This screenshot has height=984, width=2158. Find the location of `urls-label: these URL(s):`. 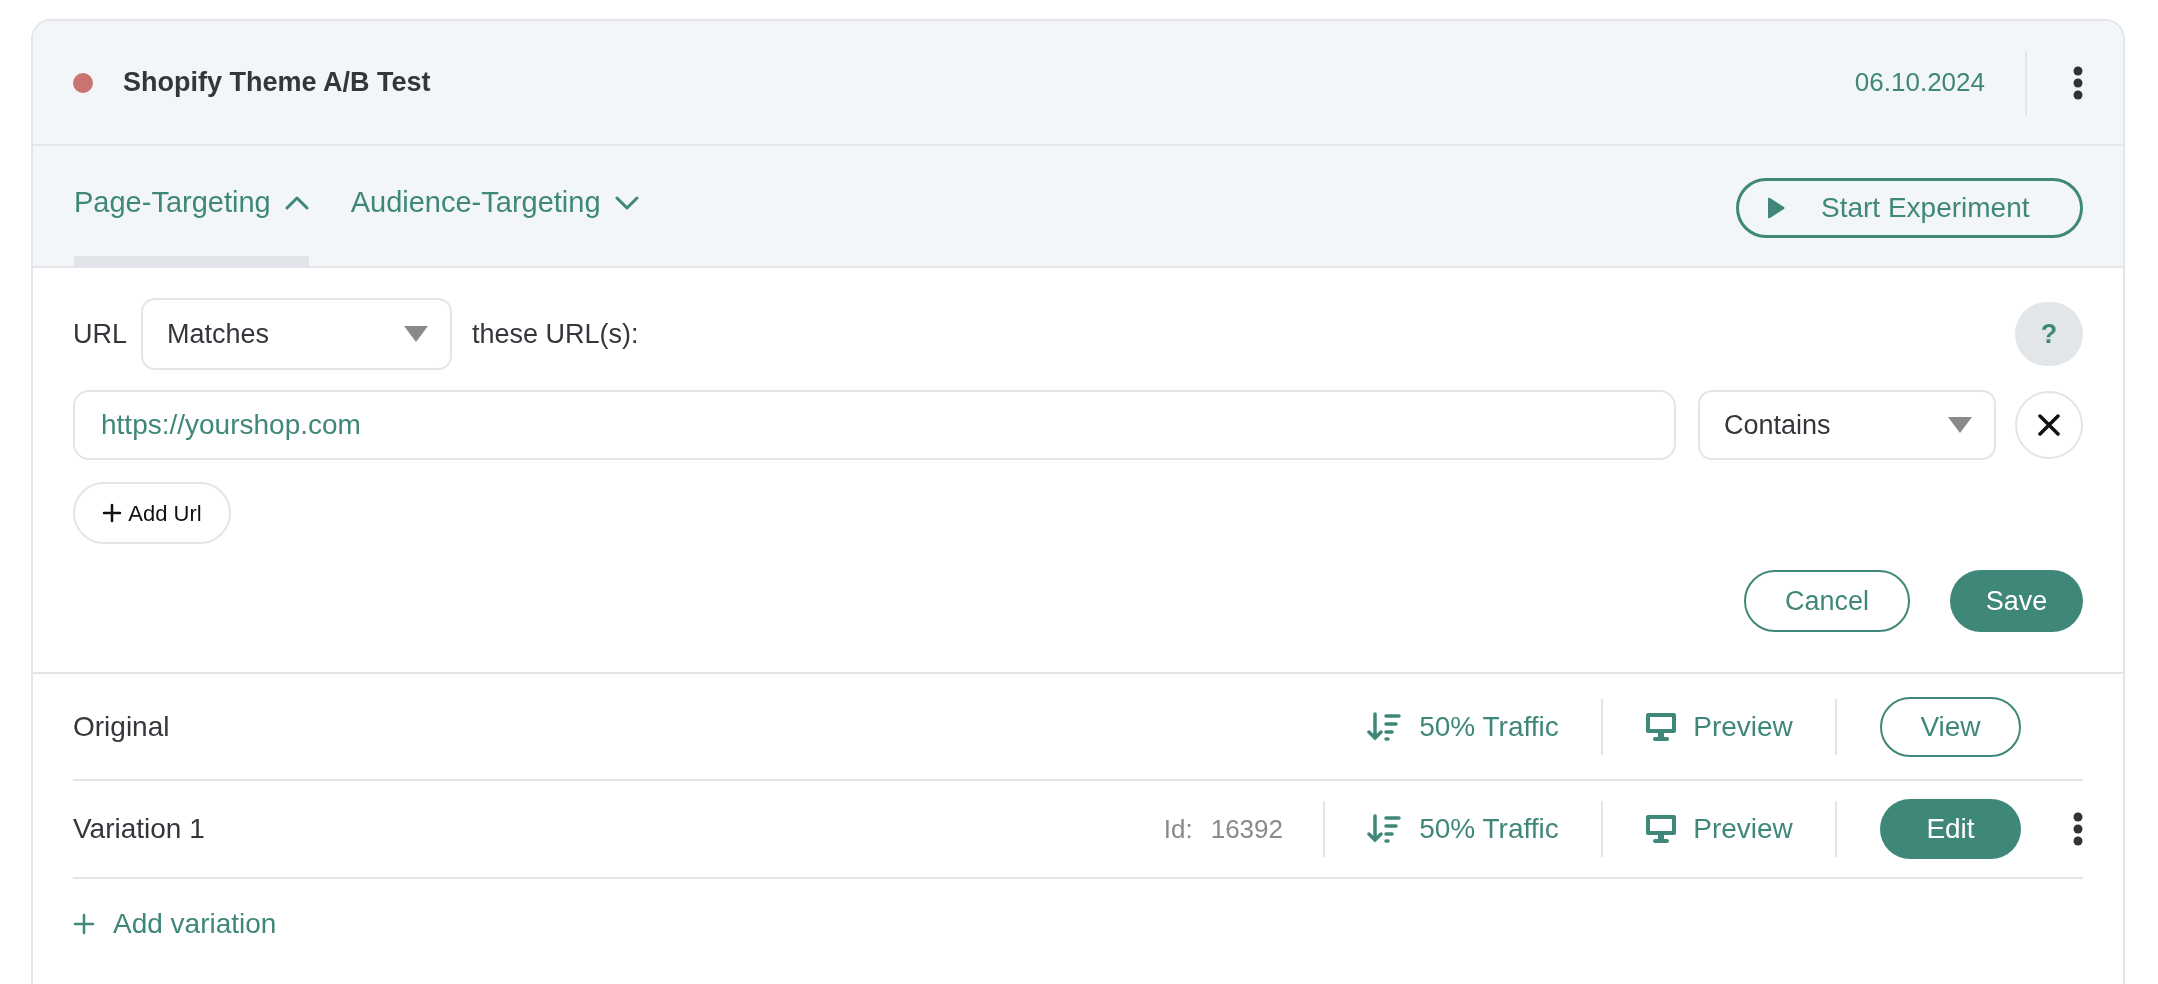

urls-label: these URL(s): is located at coordinates (555, 334).